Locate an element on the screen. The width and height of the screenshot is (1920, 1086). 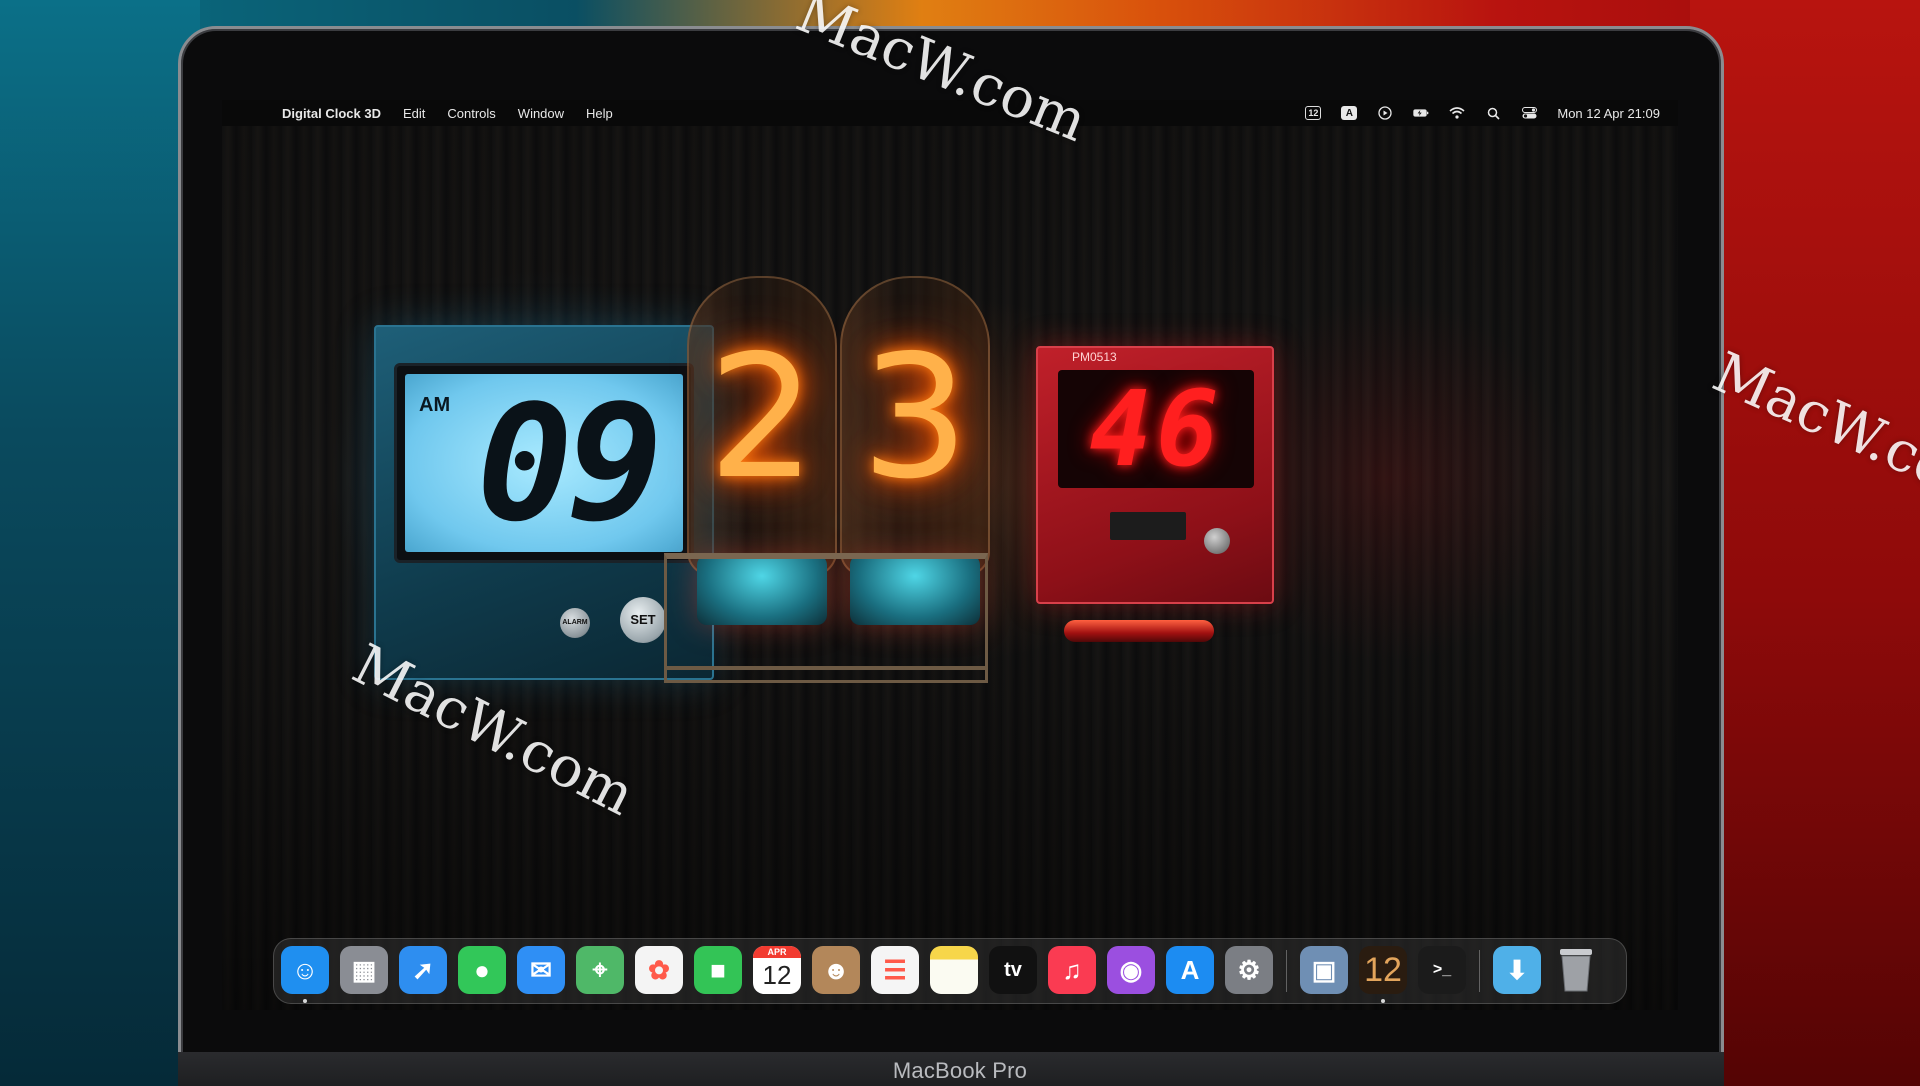
status-area: 12 A Mon 12 Apr 21:09 is located at coordinates (1482, 113).